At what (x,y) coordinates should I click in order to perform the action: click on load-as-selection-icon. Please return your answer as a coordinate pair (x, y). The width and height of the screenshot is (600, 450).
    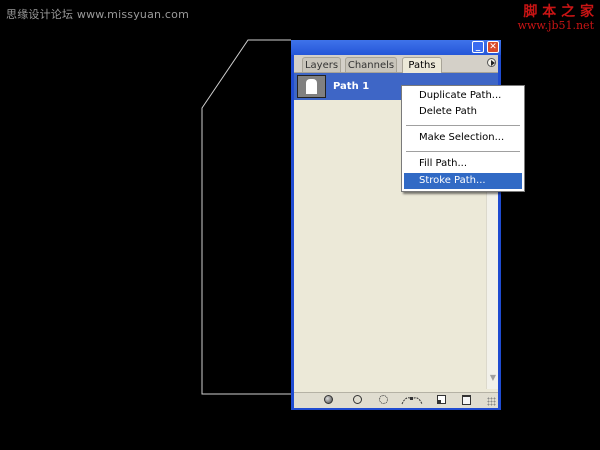
    Looking at the image, I should click on (383, 399).